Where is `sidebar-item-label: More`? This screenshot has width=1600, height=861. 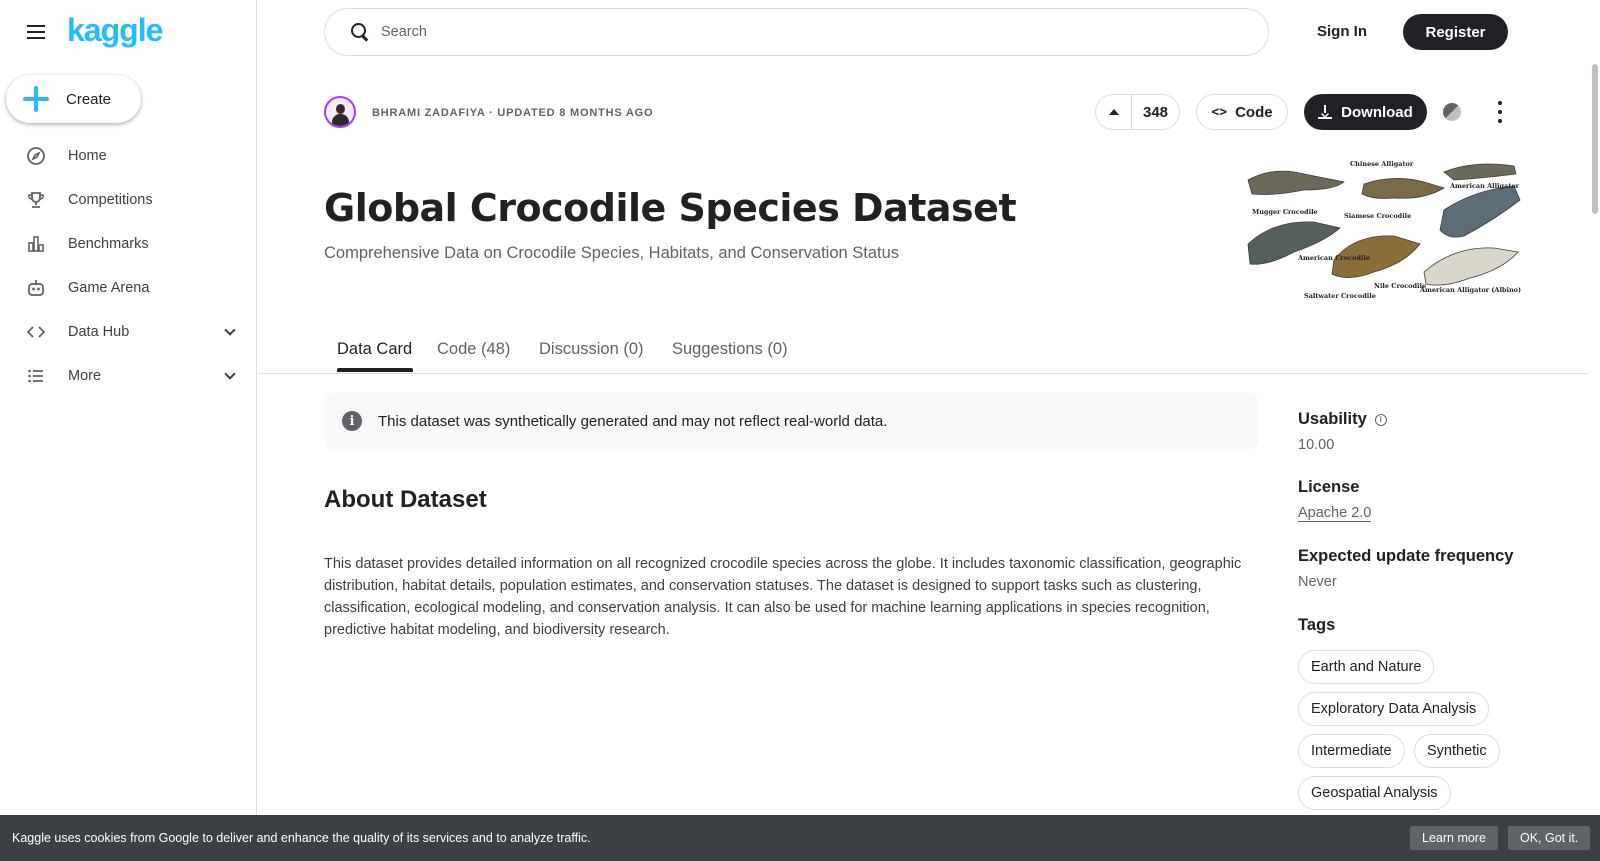 sidebar-item-label: More is located at coordinates (85, 376).